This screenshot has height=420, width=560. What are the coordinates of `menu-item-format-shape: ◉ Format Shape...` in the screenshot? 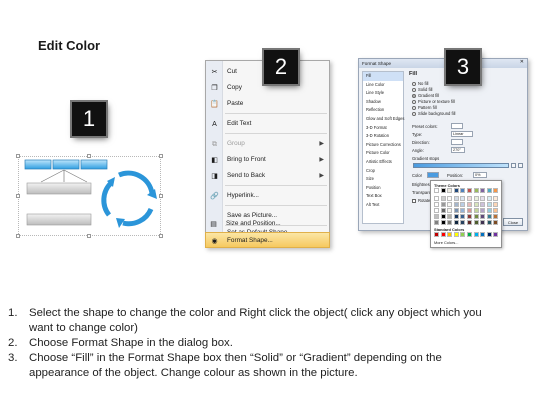 It's located at (267, 240).